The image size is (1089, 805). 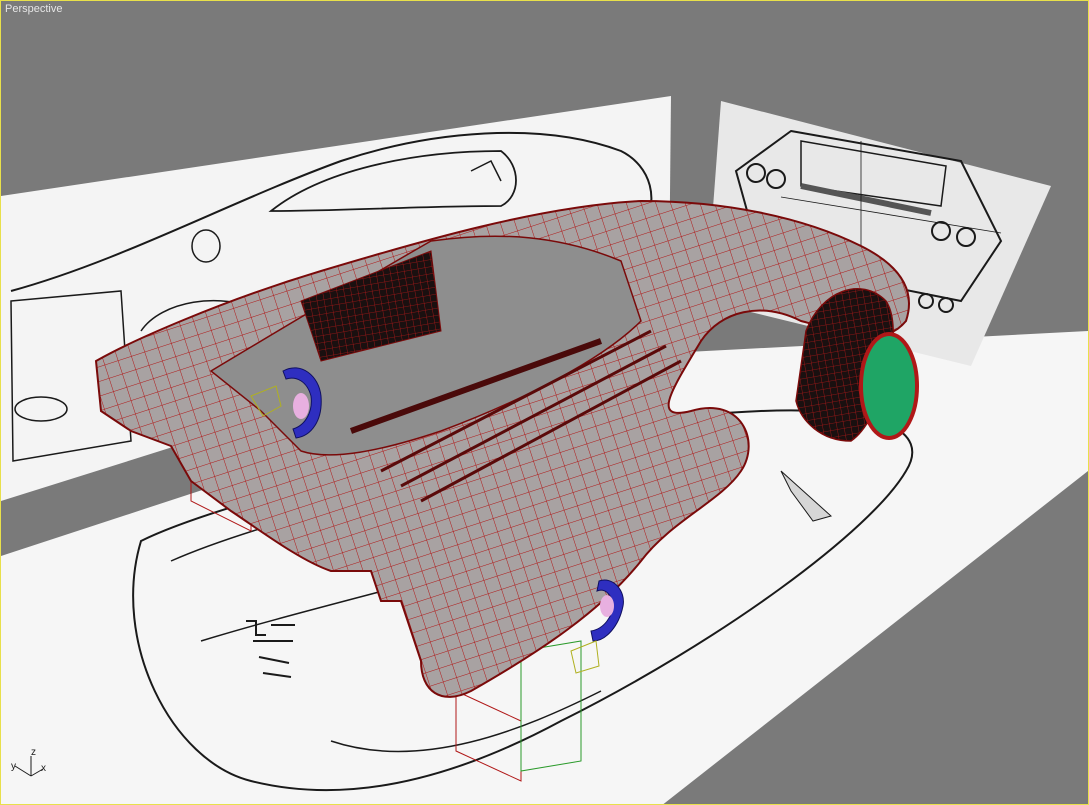 I want to click on viewport-label: Perspective, so click(x=33, y=9).